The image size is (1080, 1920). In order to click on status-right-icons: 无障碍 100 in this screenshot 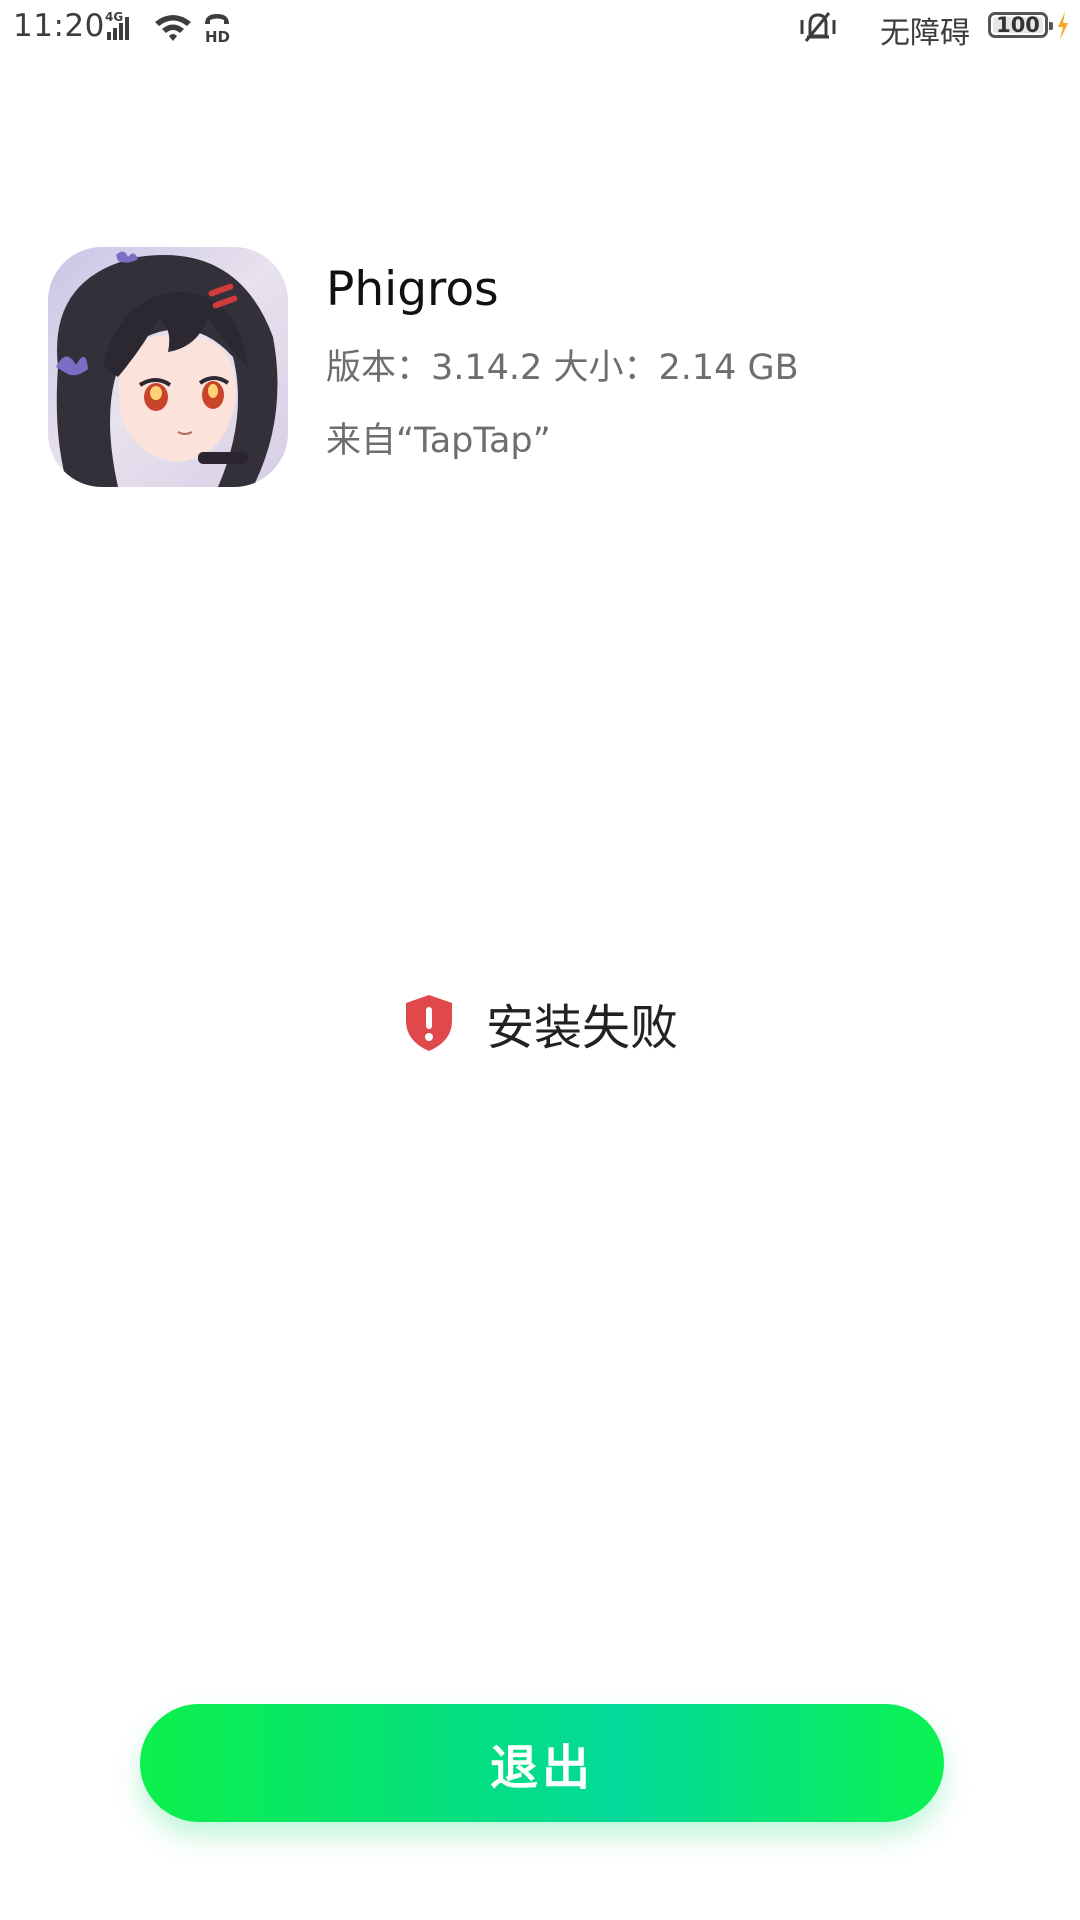, I will do `click(920, 29)`.